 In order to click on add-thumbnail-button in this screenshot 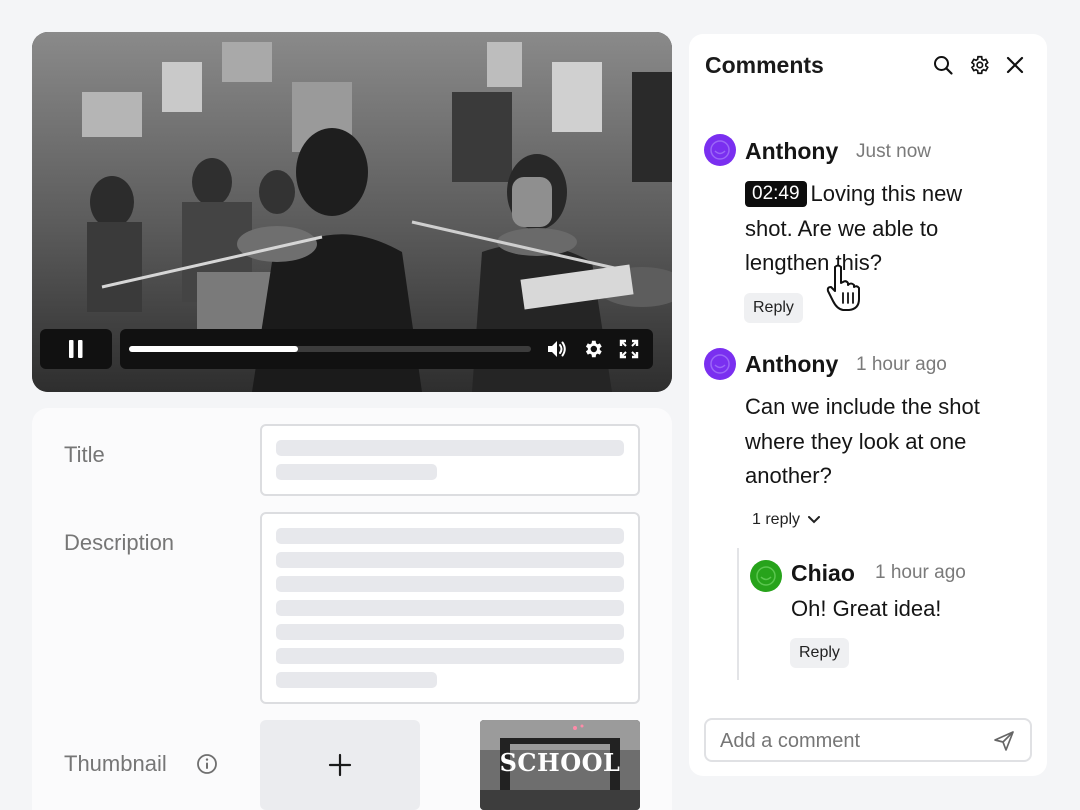, I will do `click(340, 765)`.